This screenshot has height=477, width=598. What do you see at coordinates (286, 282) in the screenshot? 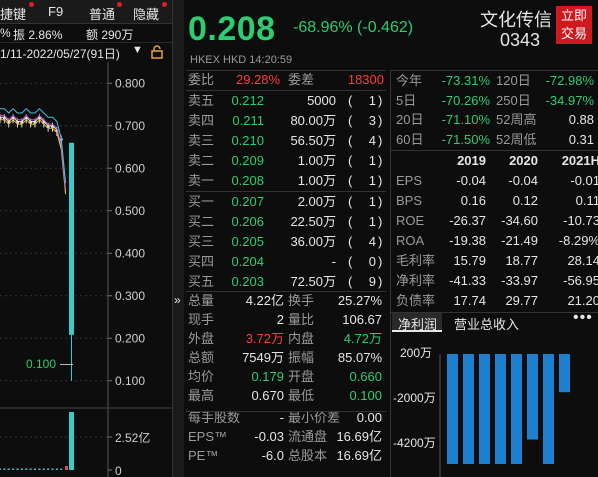
I see `orderbook-row: 买五 0.203 72.50万 (9)` at bounding box center [286, 282].